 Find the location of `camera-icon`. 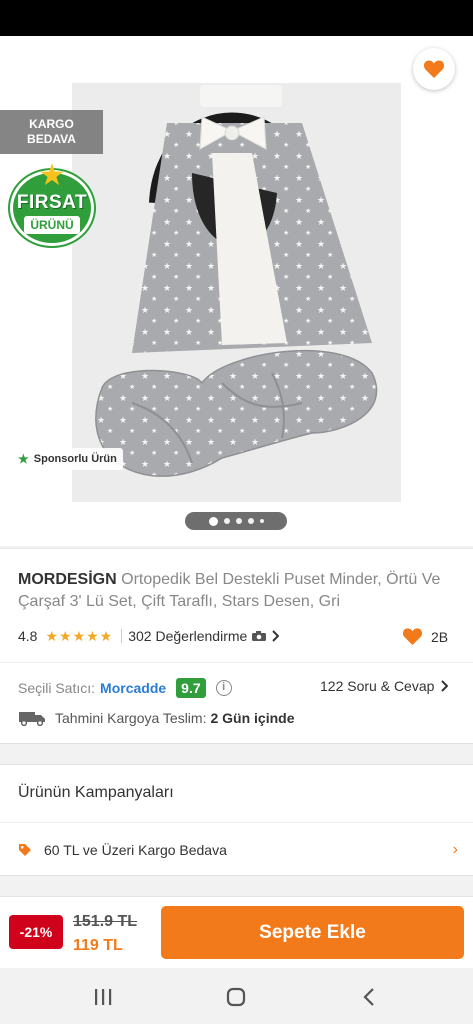

camera-icon is located at coordinates (259, 636).